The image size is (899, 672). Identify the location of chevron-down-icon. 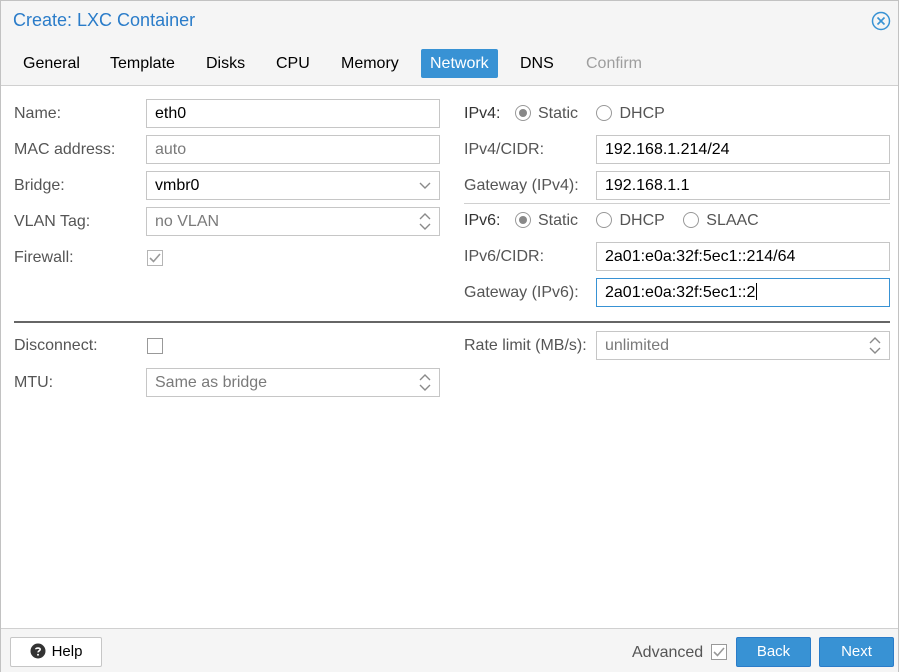
(425, 185).